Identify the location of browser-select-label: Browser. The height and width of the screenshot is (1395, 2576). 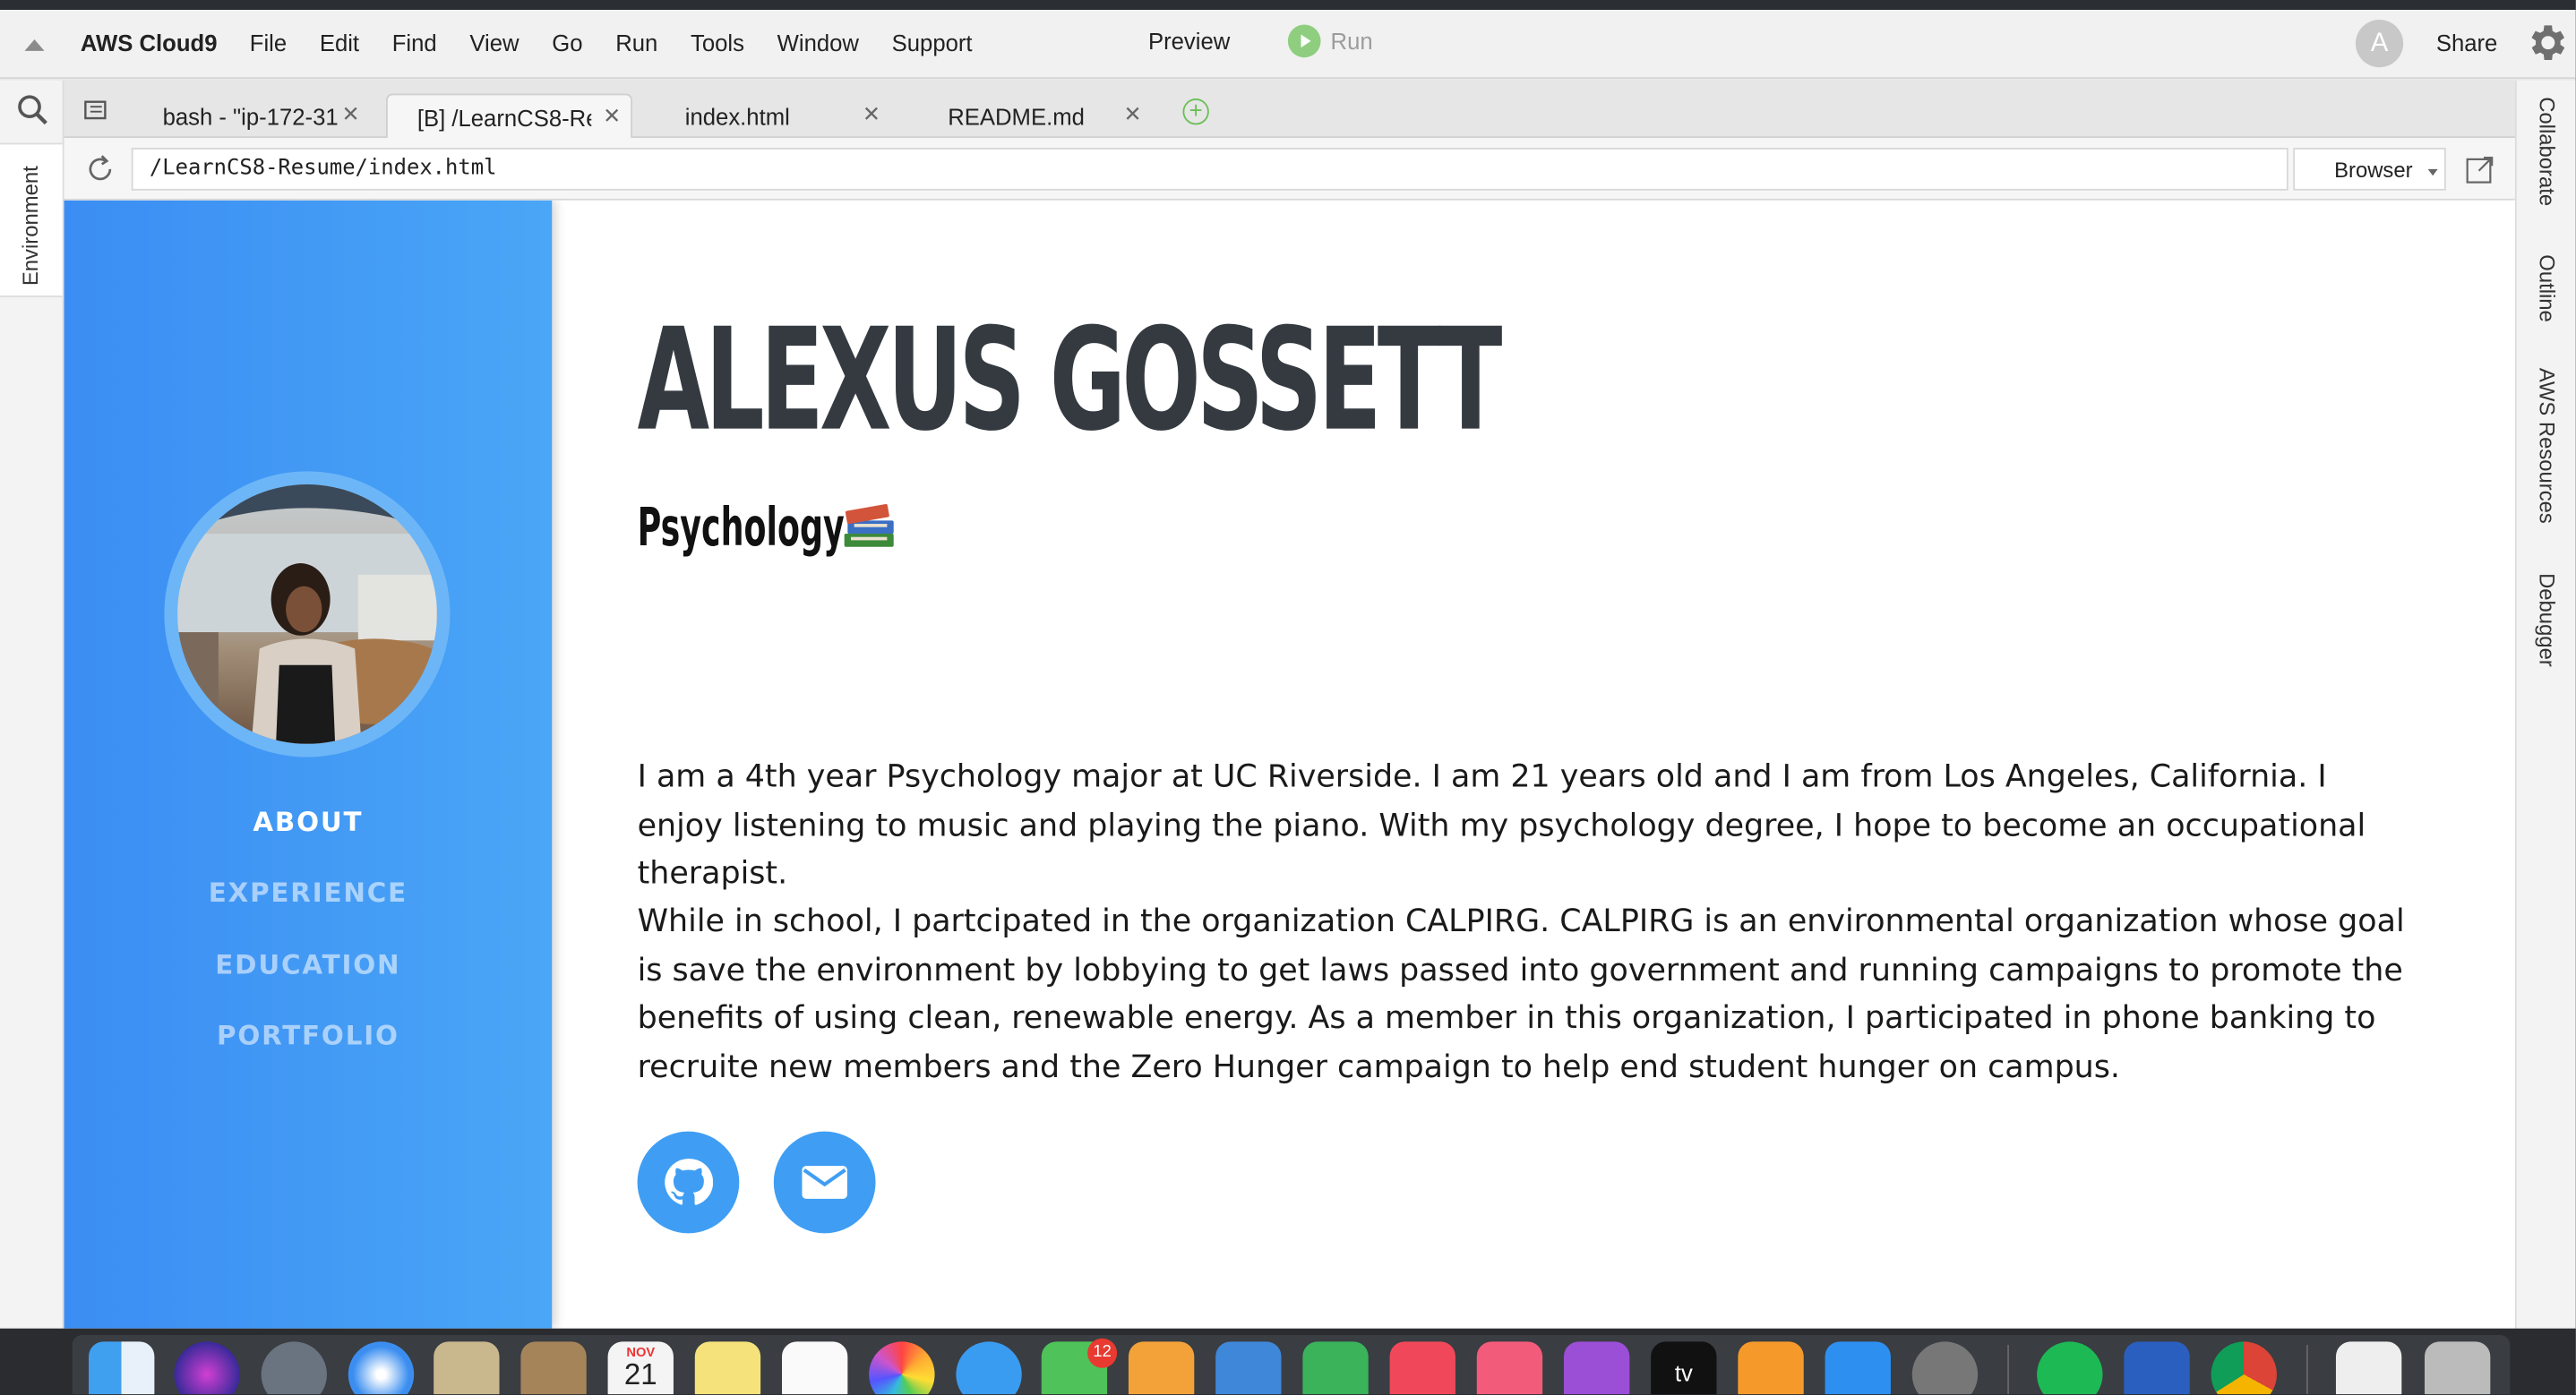
(2373, 170).